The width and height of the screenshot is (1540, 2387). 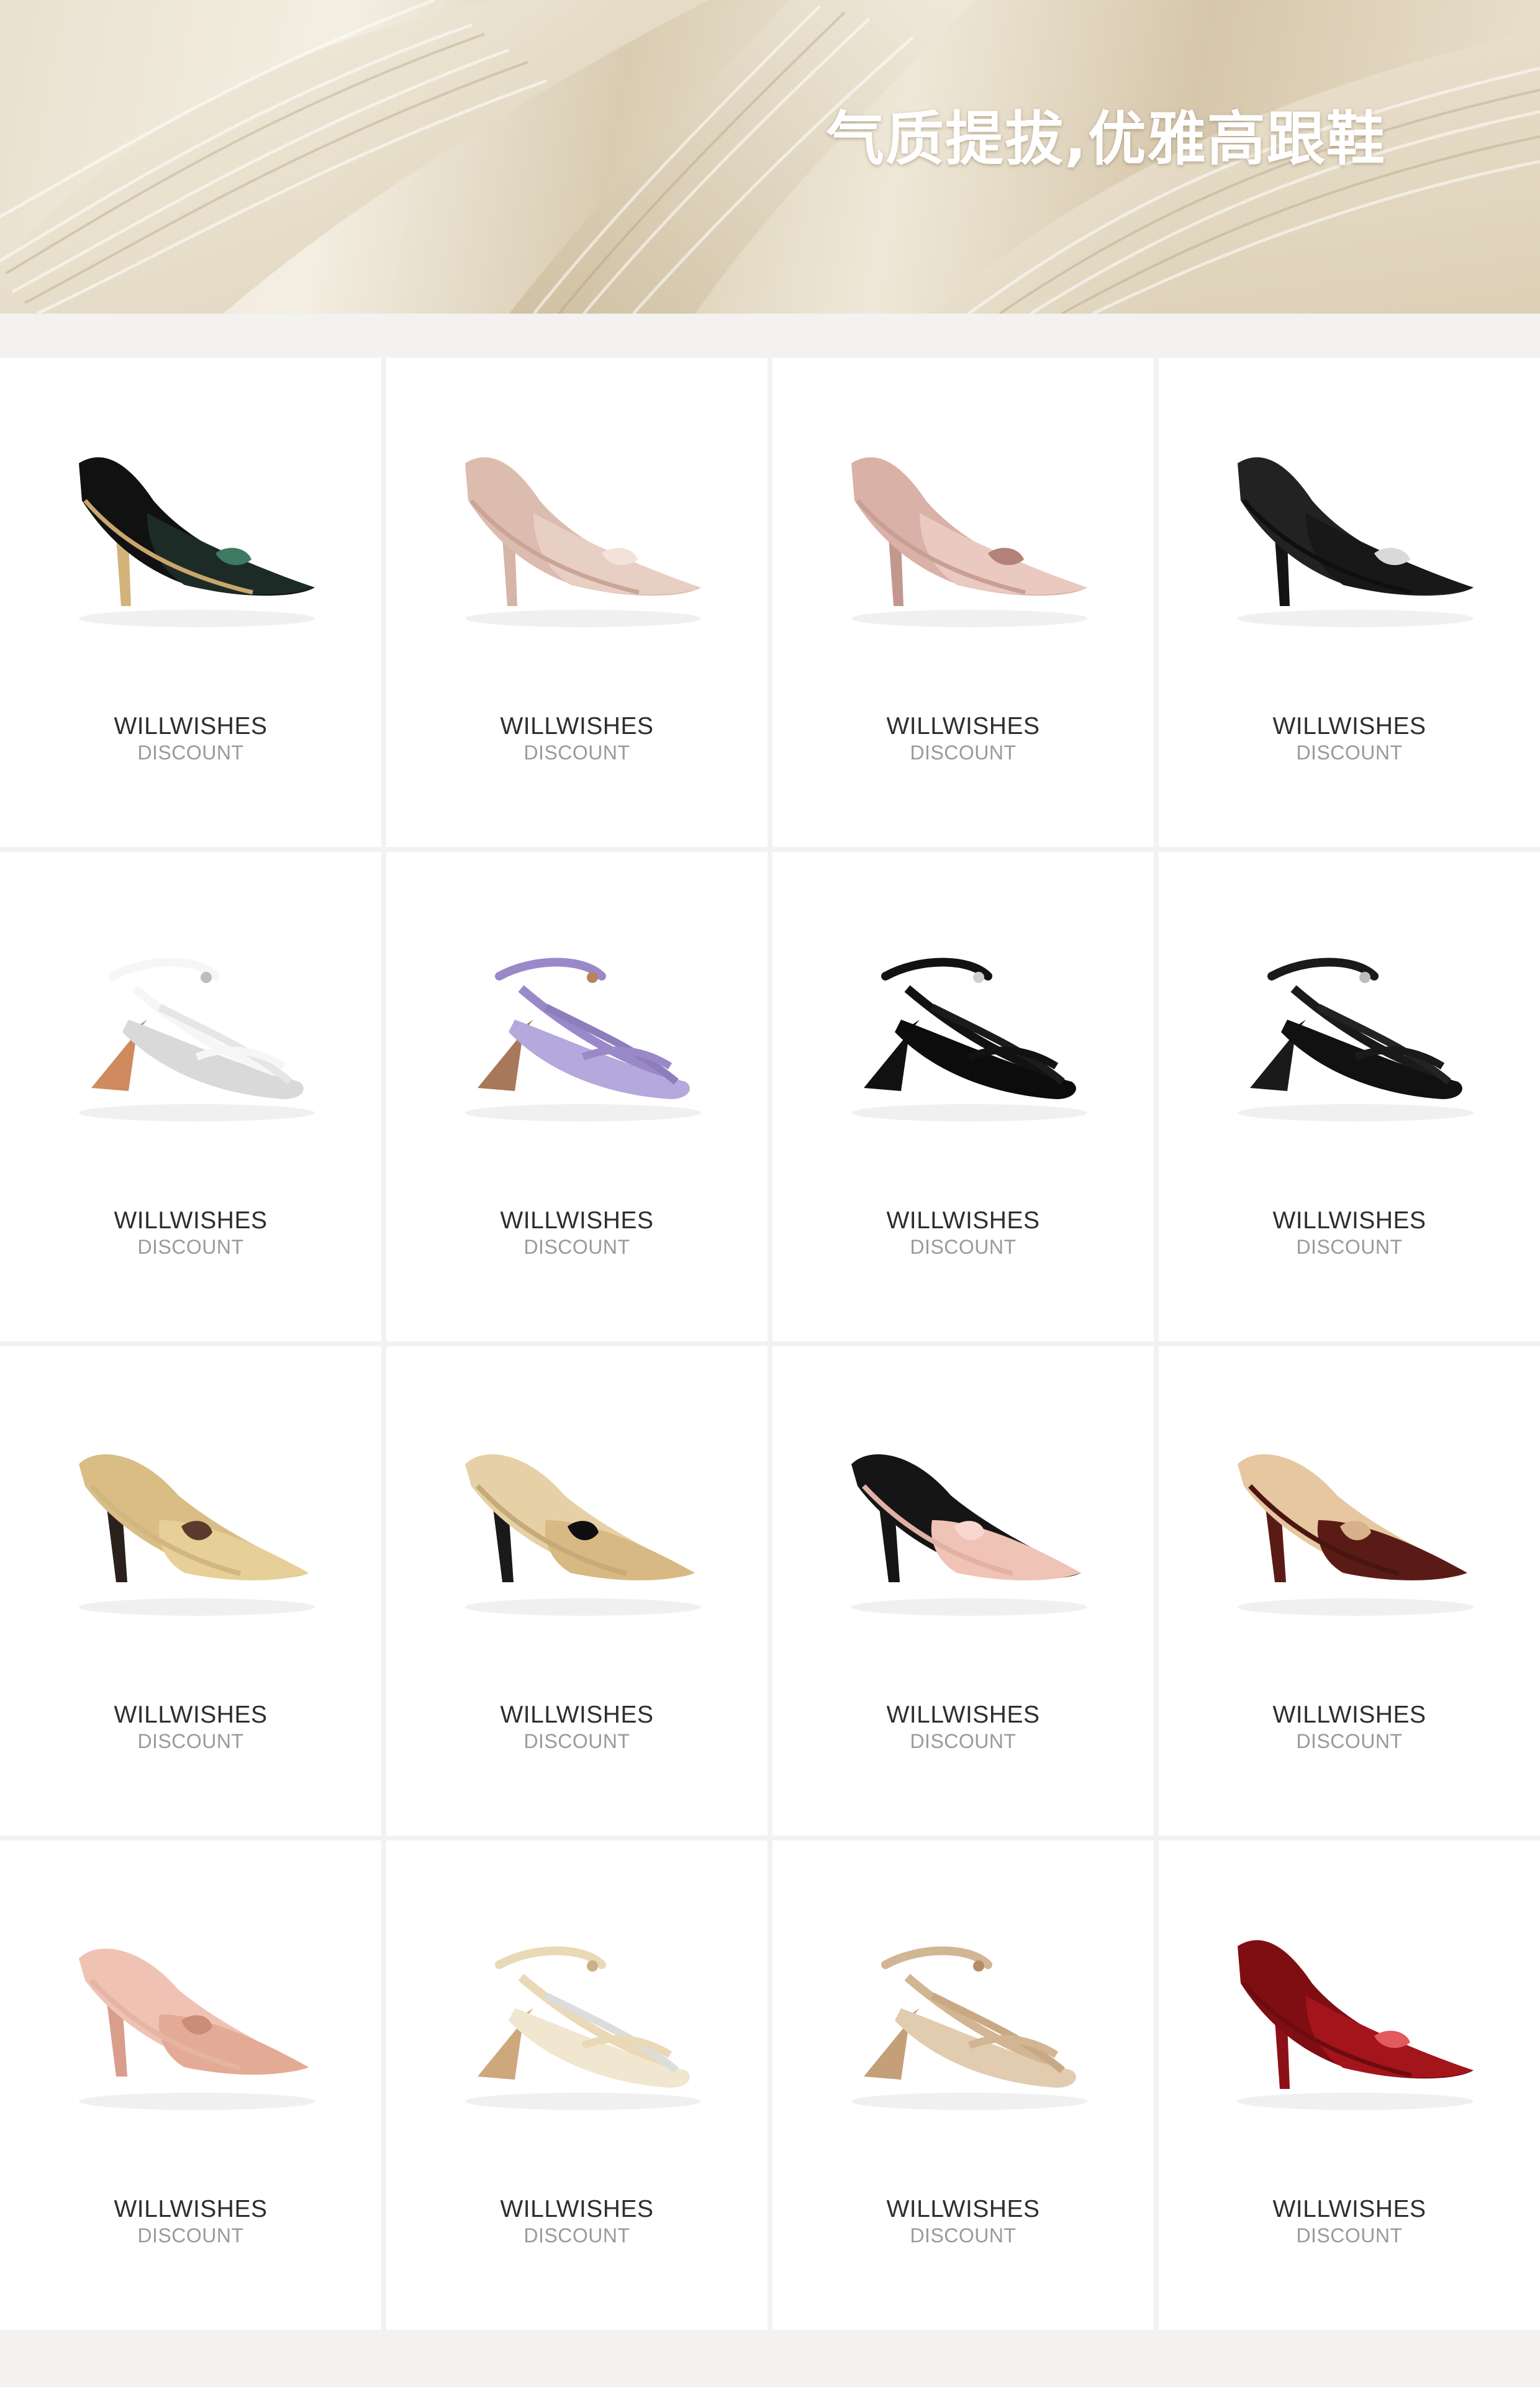 I want to click on rose-gold-lace-mule-icon, so click(x=197, y=2030).